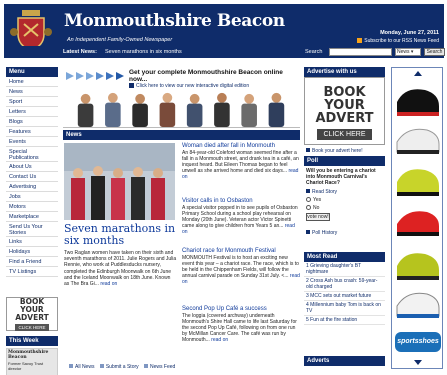  I want to click on story-headline: Visitor calls in to Osbaston, so click(241, 201).